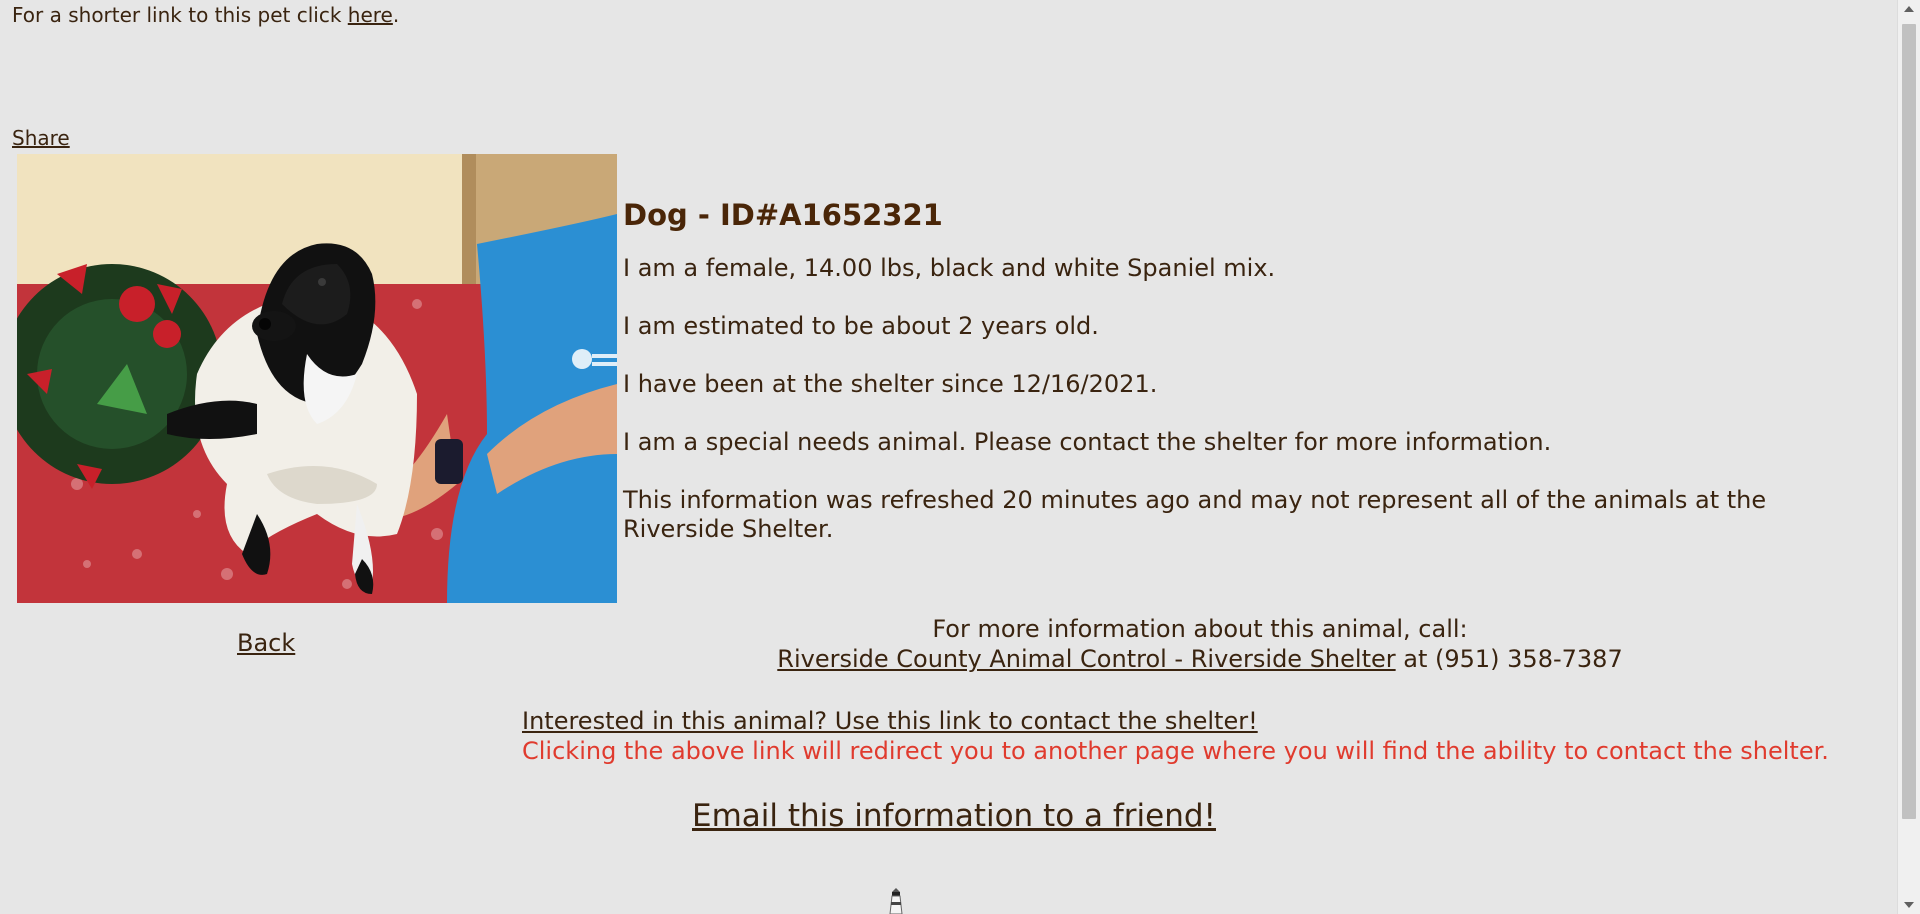 The width and height of the screenshot is (1920, 914). What do you see at coordinates (180, 15) in the screenshot?
I see `shorter-link-prefix: For a shorter link to this pet click` at bounding box center [180, 15].